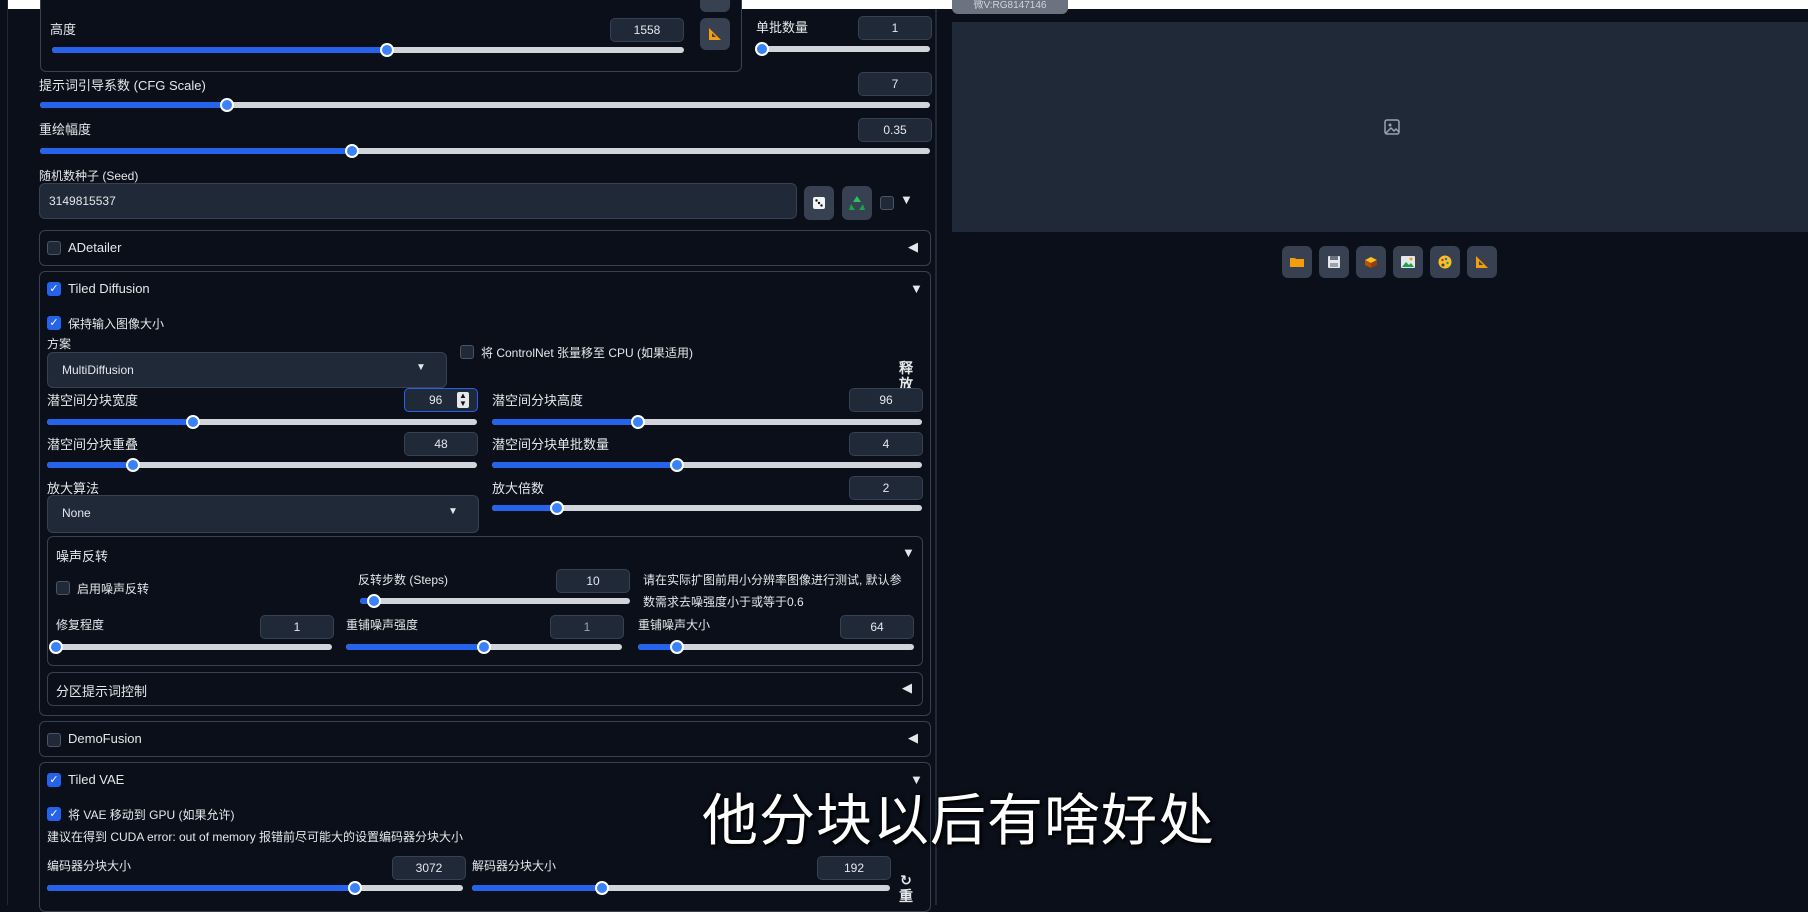 Image resolution: width=1808 pixels, height=912 pixels. I want to click on output-image-area, so click(1380, 127).